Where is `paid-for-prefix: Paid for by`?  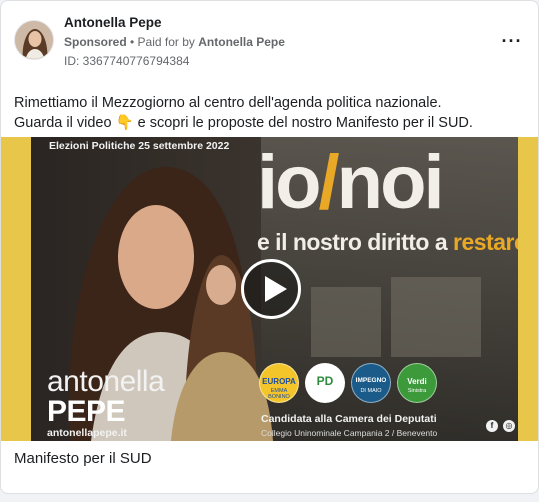 paid-for-prefix: Paid for by is located at coordinates (168, 42).